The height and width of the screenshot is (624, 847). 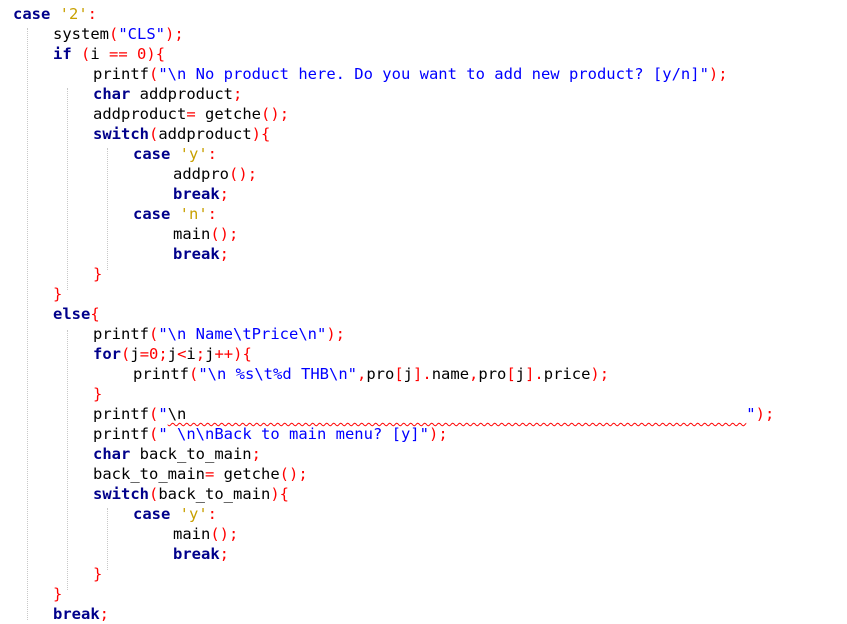 What do you see at coordinates (142, 34) in the screenshot?
I see `code-token: "CLS"` at bounding box center [142, 34].